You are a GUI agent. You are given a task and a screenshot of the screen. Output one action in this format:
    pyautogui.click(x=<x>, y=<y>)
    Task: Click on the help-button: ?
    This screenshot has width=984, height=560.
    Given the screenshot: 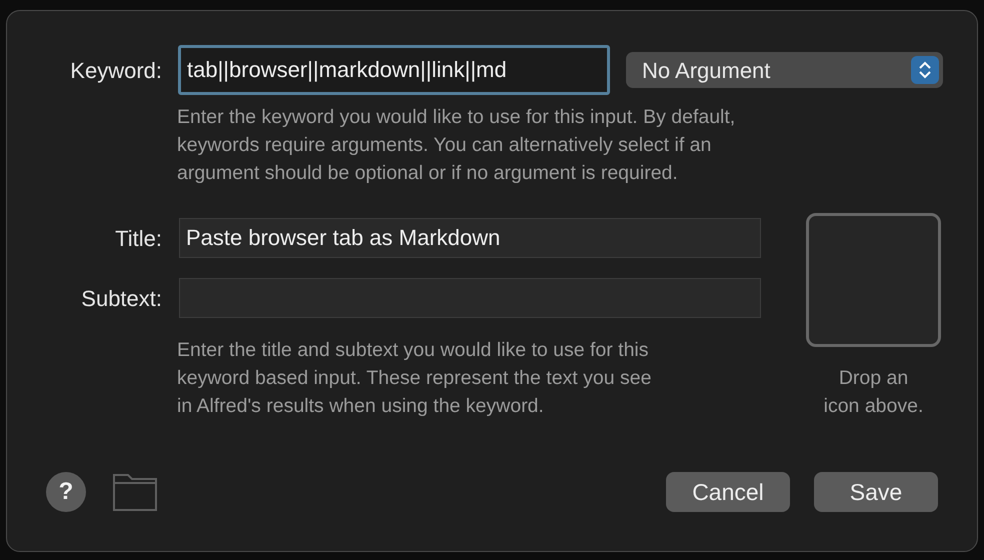 What is the action you would take?
    pyautogui.click(x=66, y=492)
    